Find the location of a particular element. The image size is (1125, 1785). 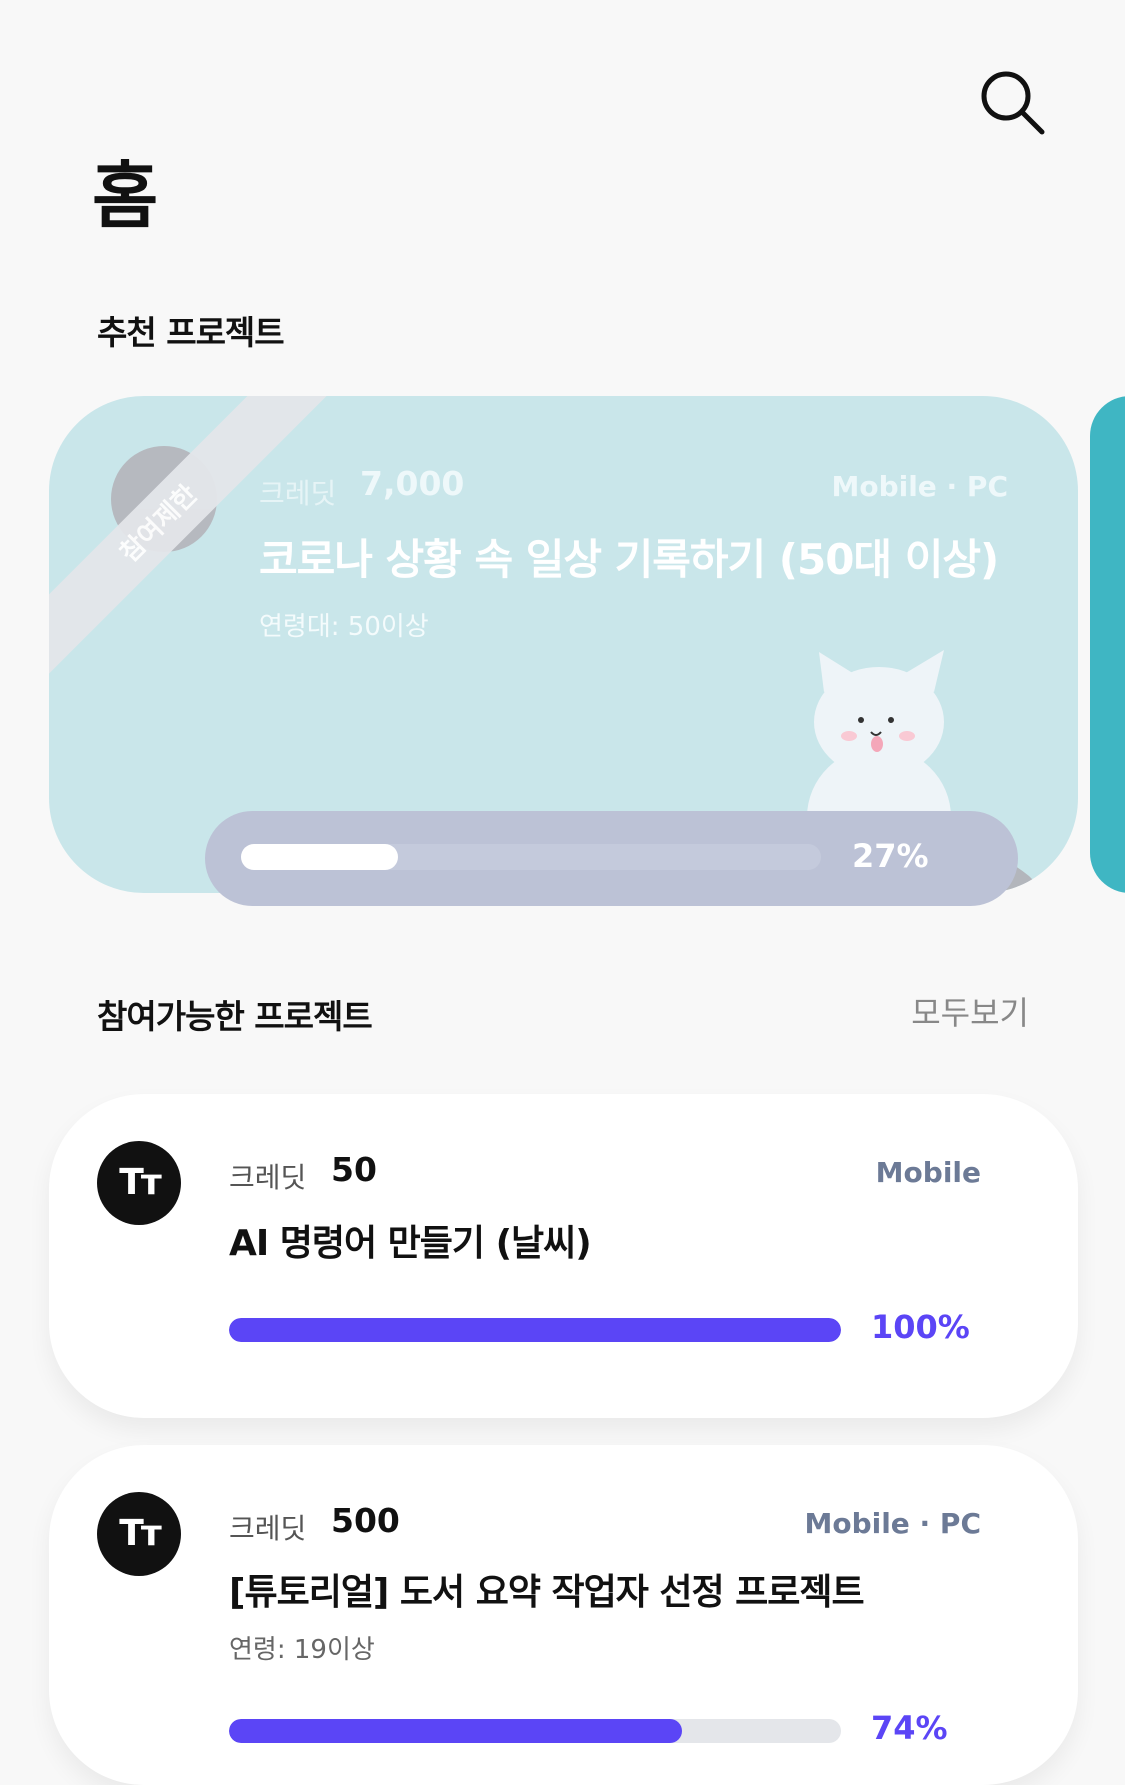

project-title: [튜토리얼] 도서 요약 작업자 선정 프로젝트 is located at coordinates (547, 1592).